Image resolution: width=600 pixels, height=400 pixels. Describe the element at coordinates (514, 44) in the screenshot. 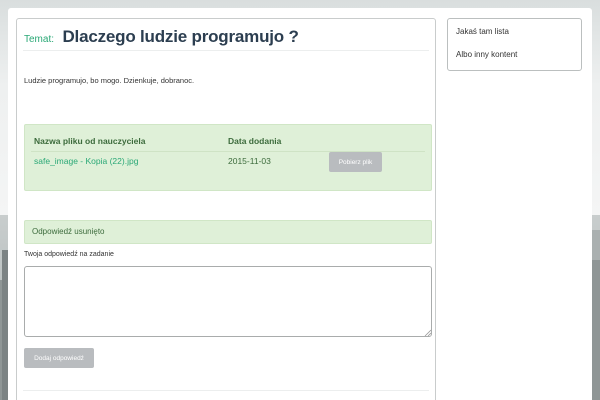

I see `sidebar: Jakaś tam lista Albo inny kontent` at that location.